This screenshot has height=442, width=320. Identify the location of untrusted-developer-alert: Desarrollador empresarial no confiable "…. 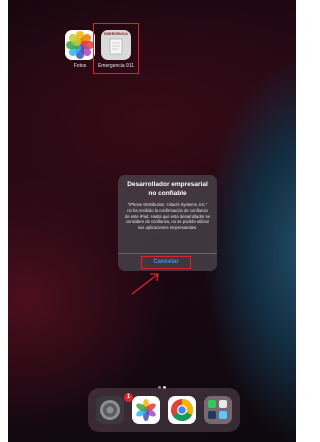
(167, 223).